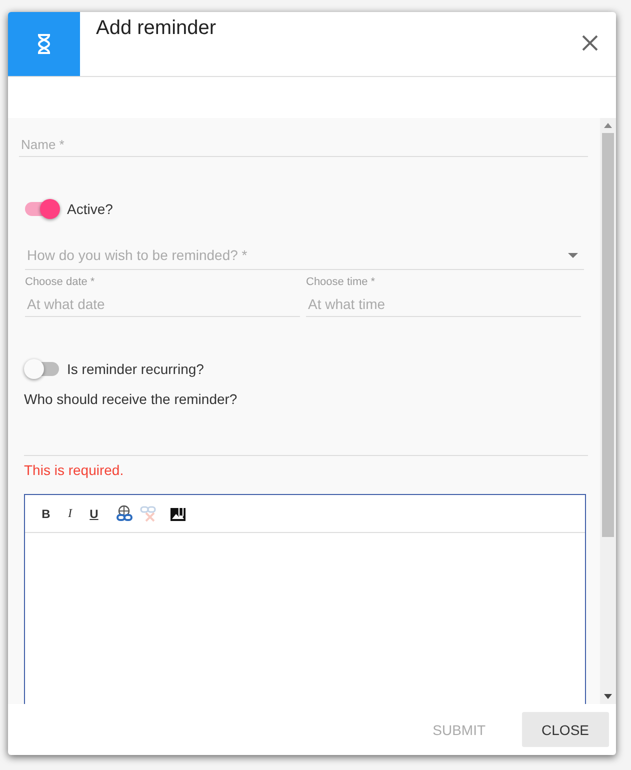  What do you see at coordinates (573, 255) in the screenshot?
I see `dropdown-caret-icon` at bounding box center [573, 255].